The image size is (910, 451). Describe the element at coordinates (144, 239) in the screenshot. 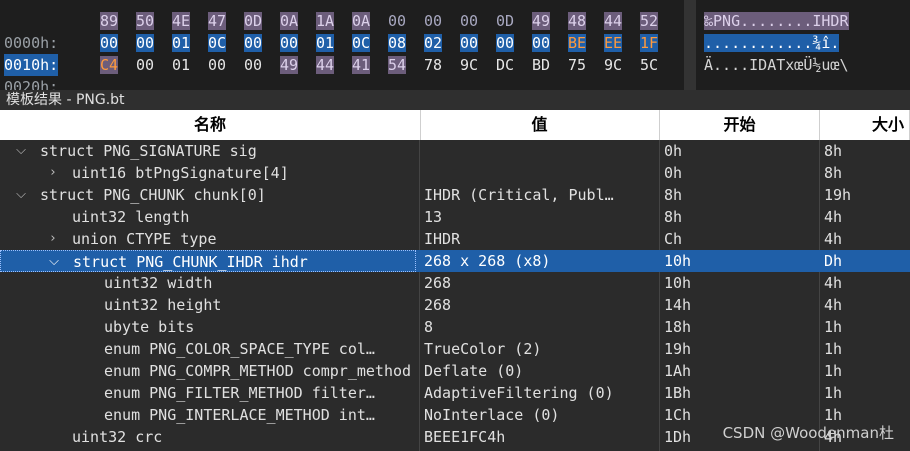

I see `field-name: union CTYPE type` at that location.